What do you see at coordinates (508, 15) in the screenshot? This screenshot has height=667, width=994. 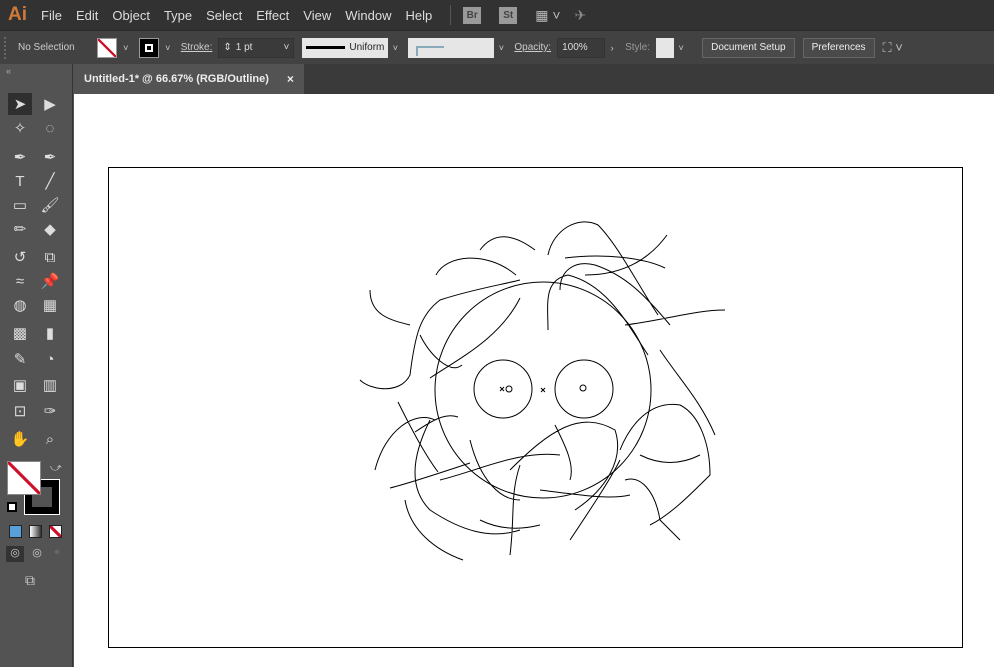 I see `stock-button: St` at bounding box center [508, 15].